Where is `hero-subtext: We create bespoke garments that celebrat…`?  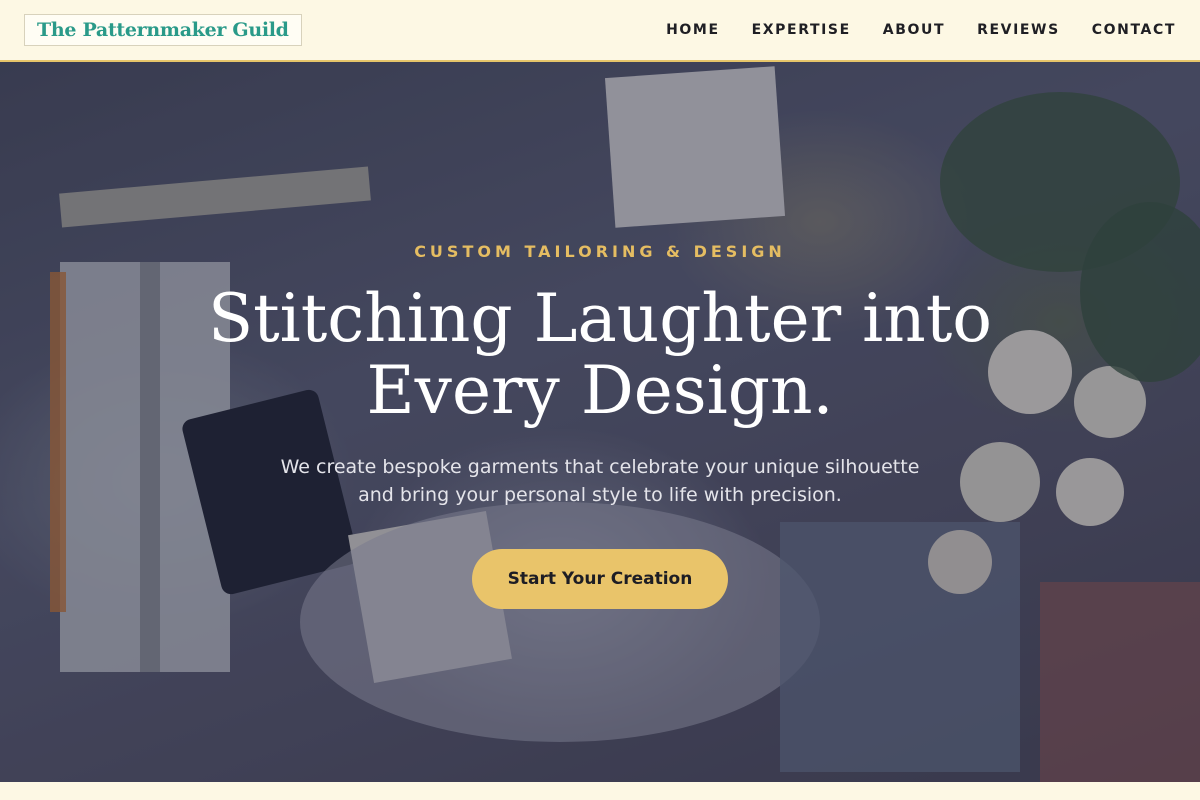
hero-subtext: We create bespoke garments that celebrat… is located at coordinates (600, 481).